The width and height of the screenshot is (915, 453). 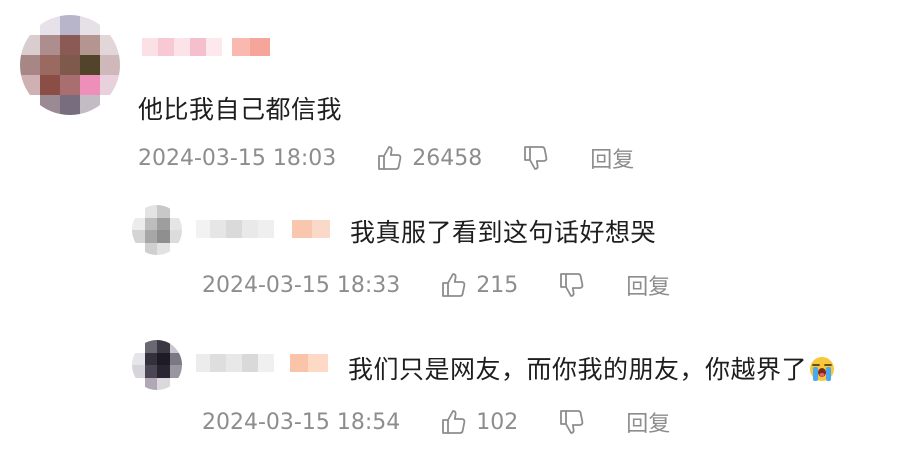 I want to click on comment-date: 2024-03-15 18:54, so click(x=301, y=422).